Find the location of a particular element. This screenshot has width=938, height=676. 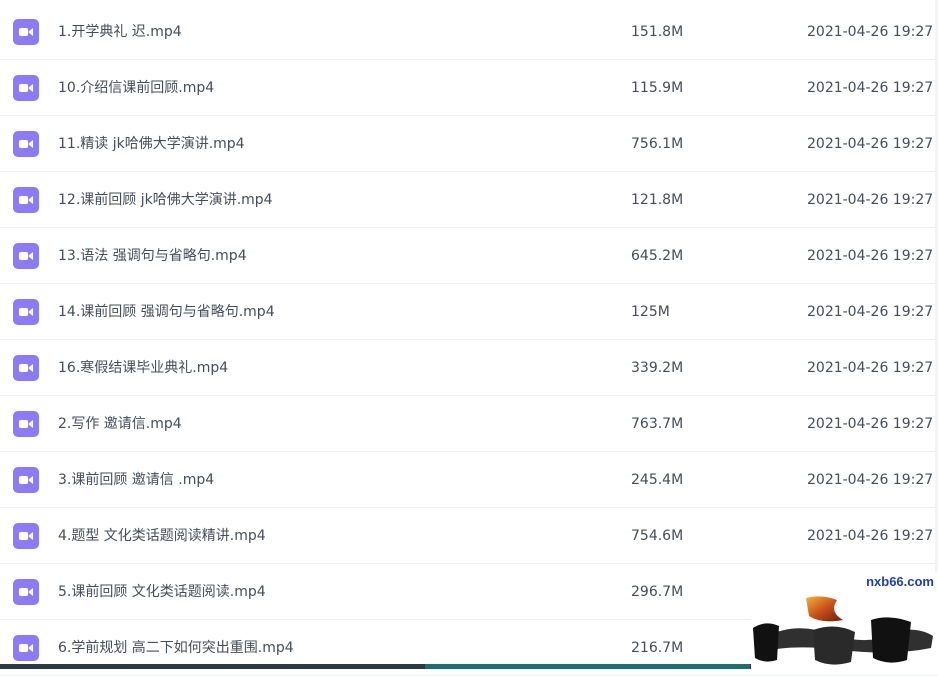

file-size: 754.6M is located at coordinates (657, 536).